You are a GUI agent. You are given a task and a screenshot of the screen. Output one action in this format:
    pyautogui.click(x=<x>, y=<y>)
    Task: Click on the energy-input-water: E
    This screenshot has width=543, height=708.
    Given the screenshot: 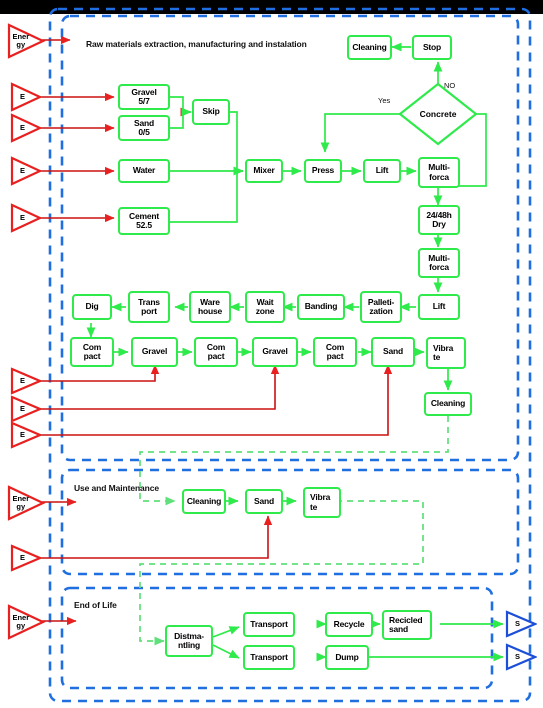 What is the action you would take?
    pyautogui.click(x=26, y=171)
    